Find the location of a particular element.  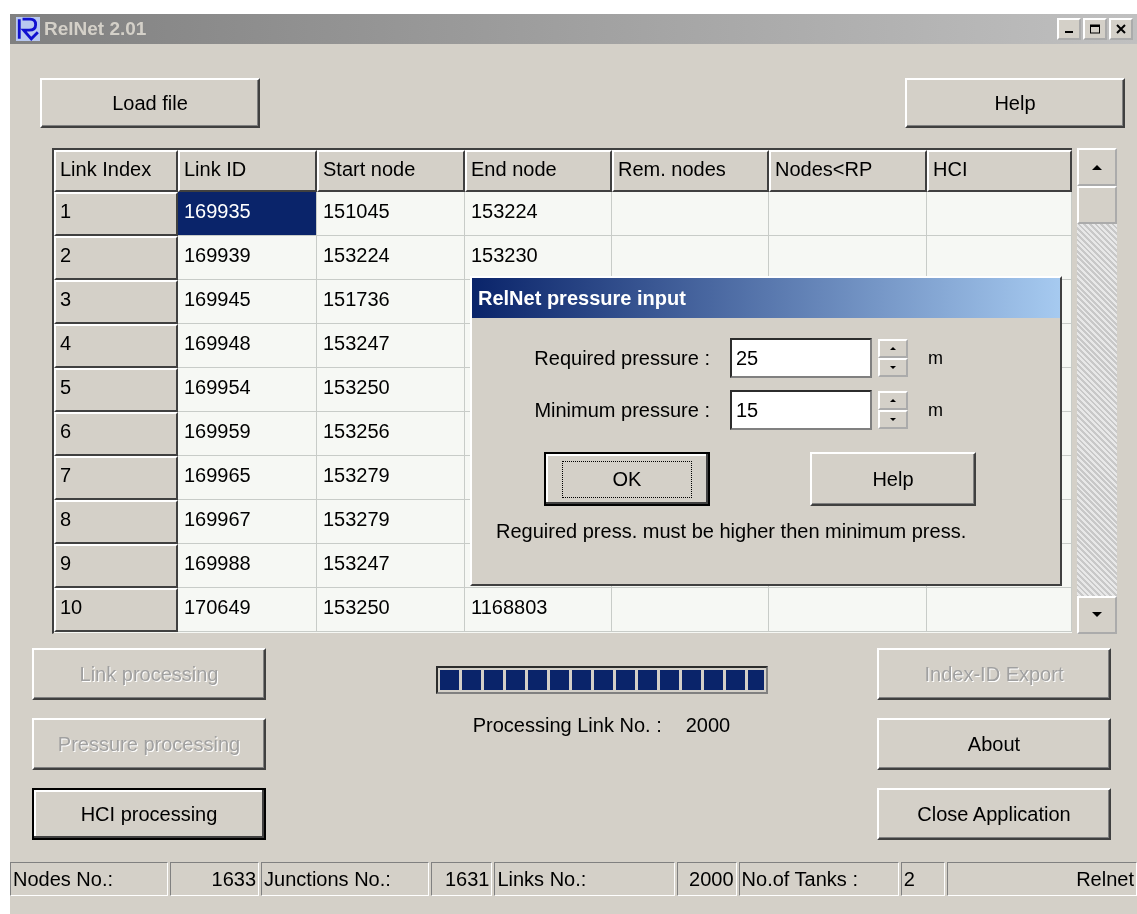

status-panel: Nodes No.: is located at coordinates (89, 879).